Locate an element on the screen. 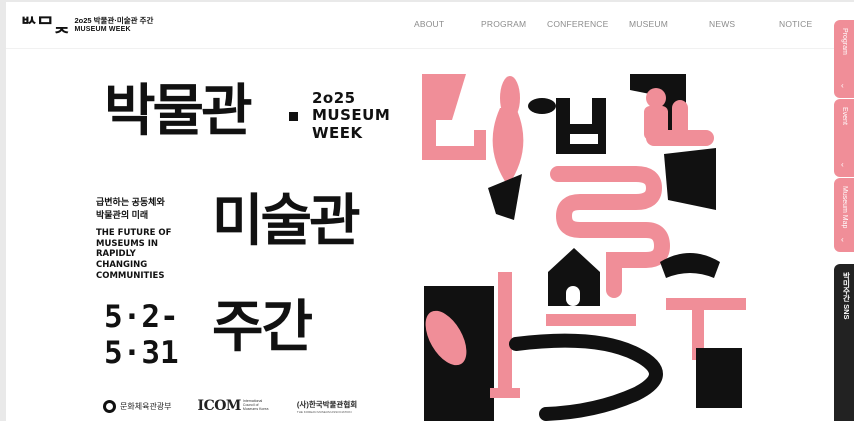 This screenshot has width=854, height=421. title-week: 주간 is located at coordinates (262, 327).